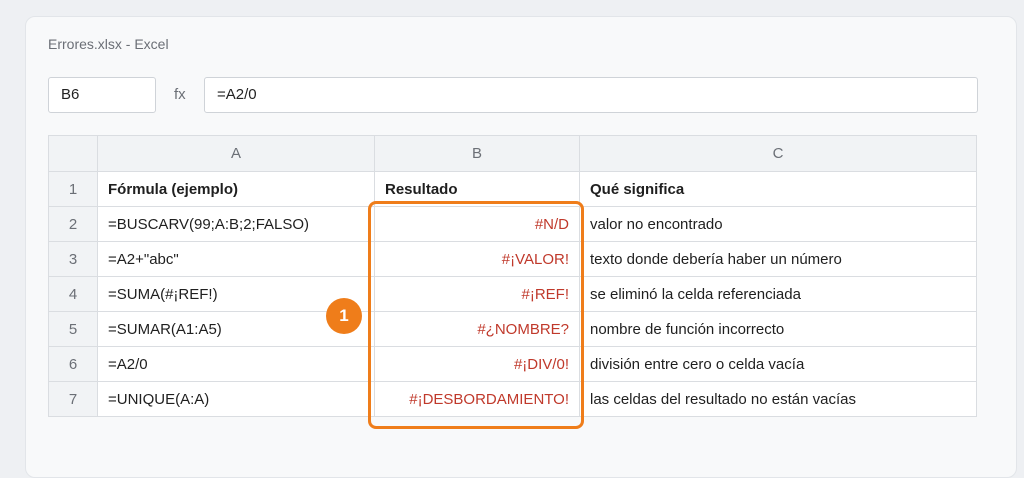  I want to click on cell-a6: =A2/0, so click(236, 364).